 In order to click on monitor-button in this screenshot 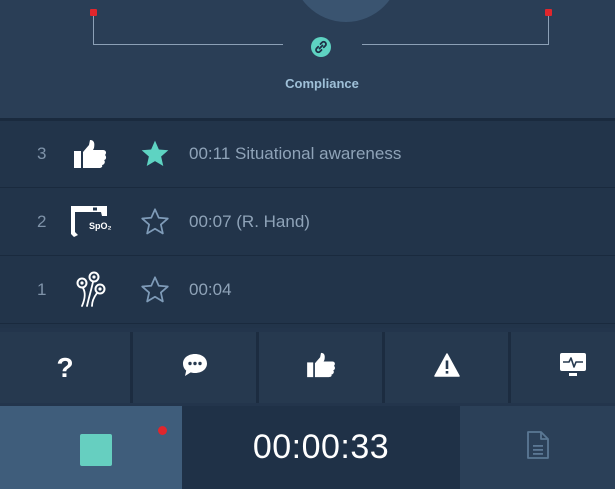, I will do `click(563, 367)`.